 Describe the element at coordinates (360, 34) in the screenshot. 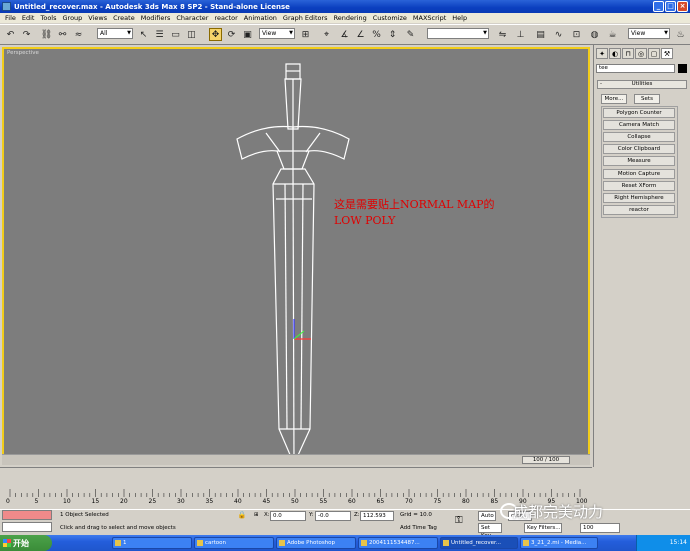

I see `angle-snap-icon: ∠` at that location.